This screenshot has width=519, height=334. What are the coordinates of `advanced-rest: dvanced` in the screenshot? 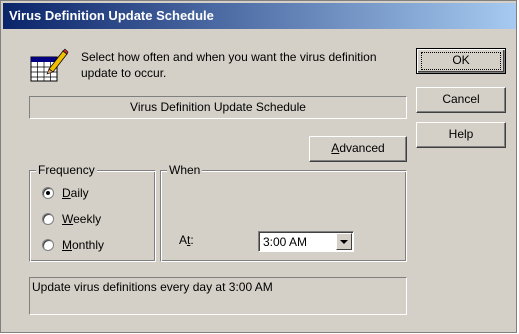 It's located at (362, 148).